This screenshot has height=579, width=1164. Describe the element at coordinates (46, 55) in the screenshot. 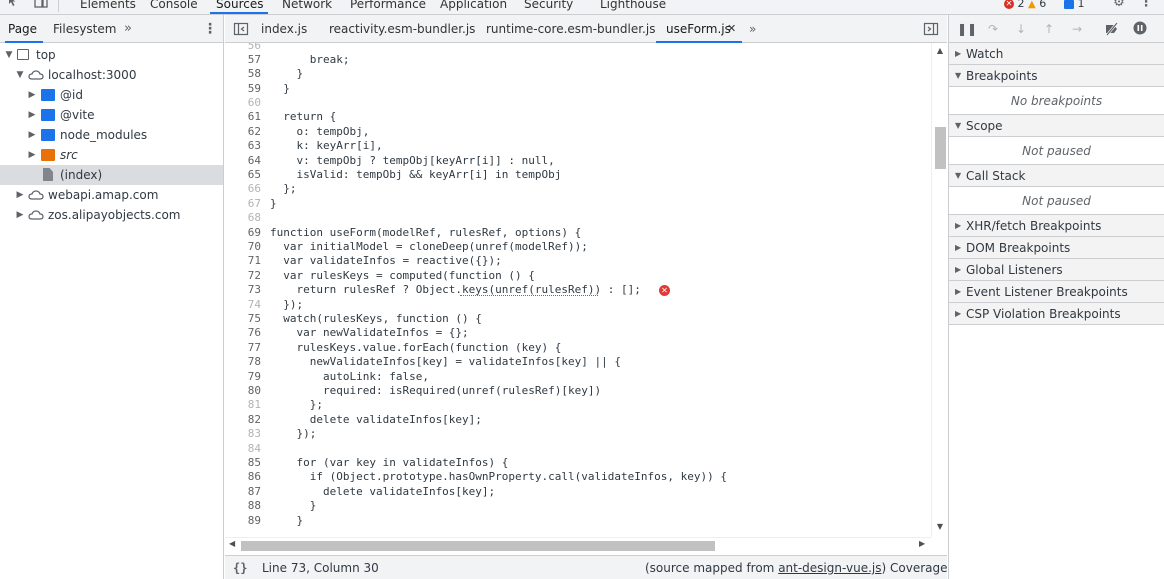

I see `tree-item-label: top` at that location.